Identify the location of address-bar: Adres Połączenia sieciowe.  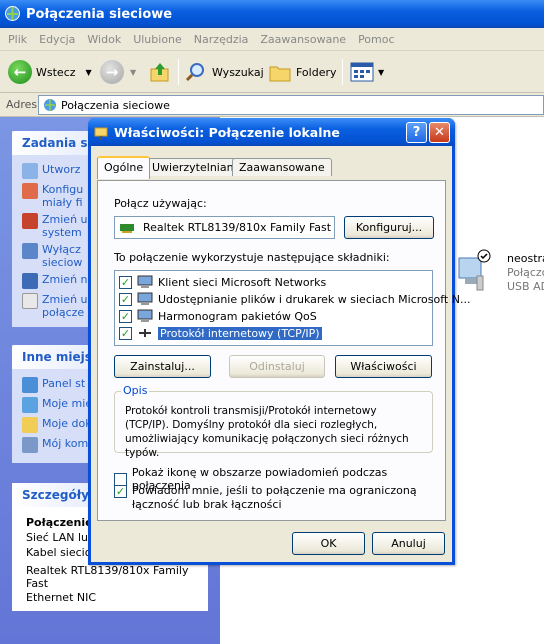
(272, 105).